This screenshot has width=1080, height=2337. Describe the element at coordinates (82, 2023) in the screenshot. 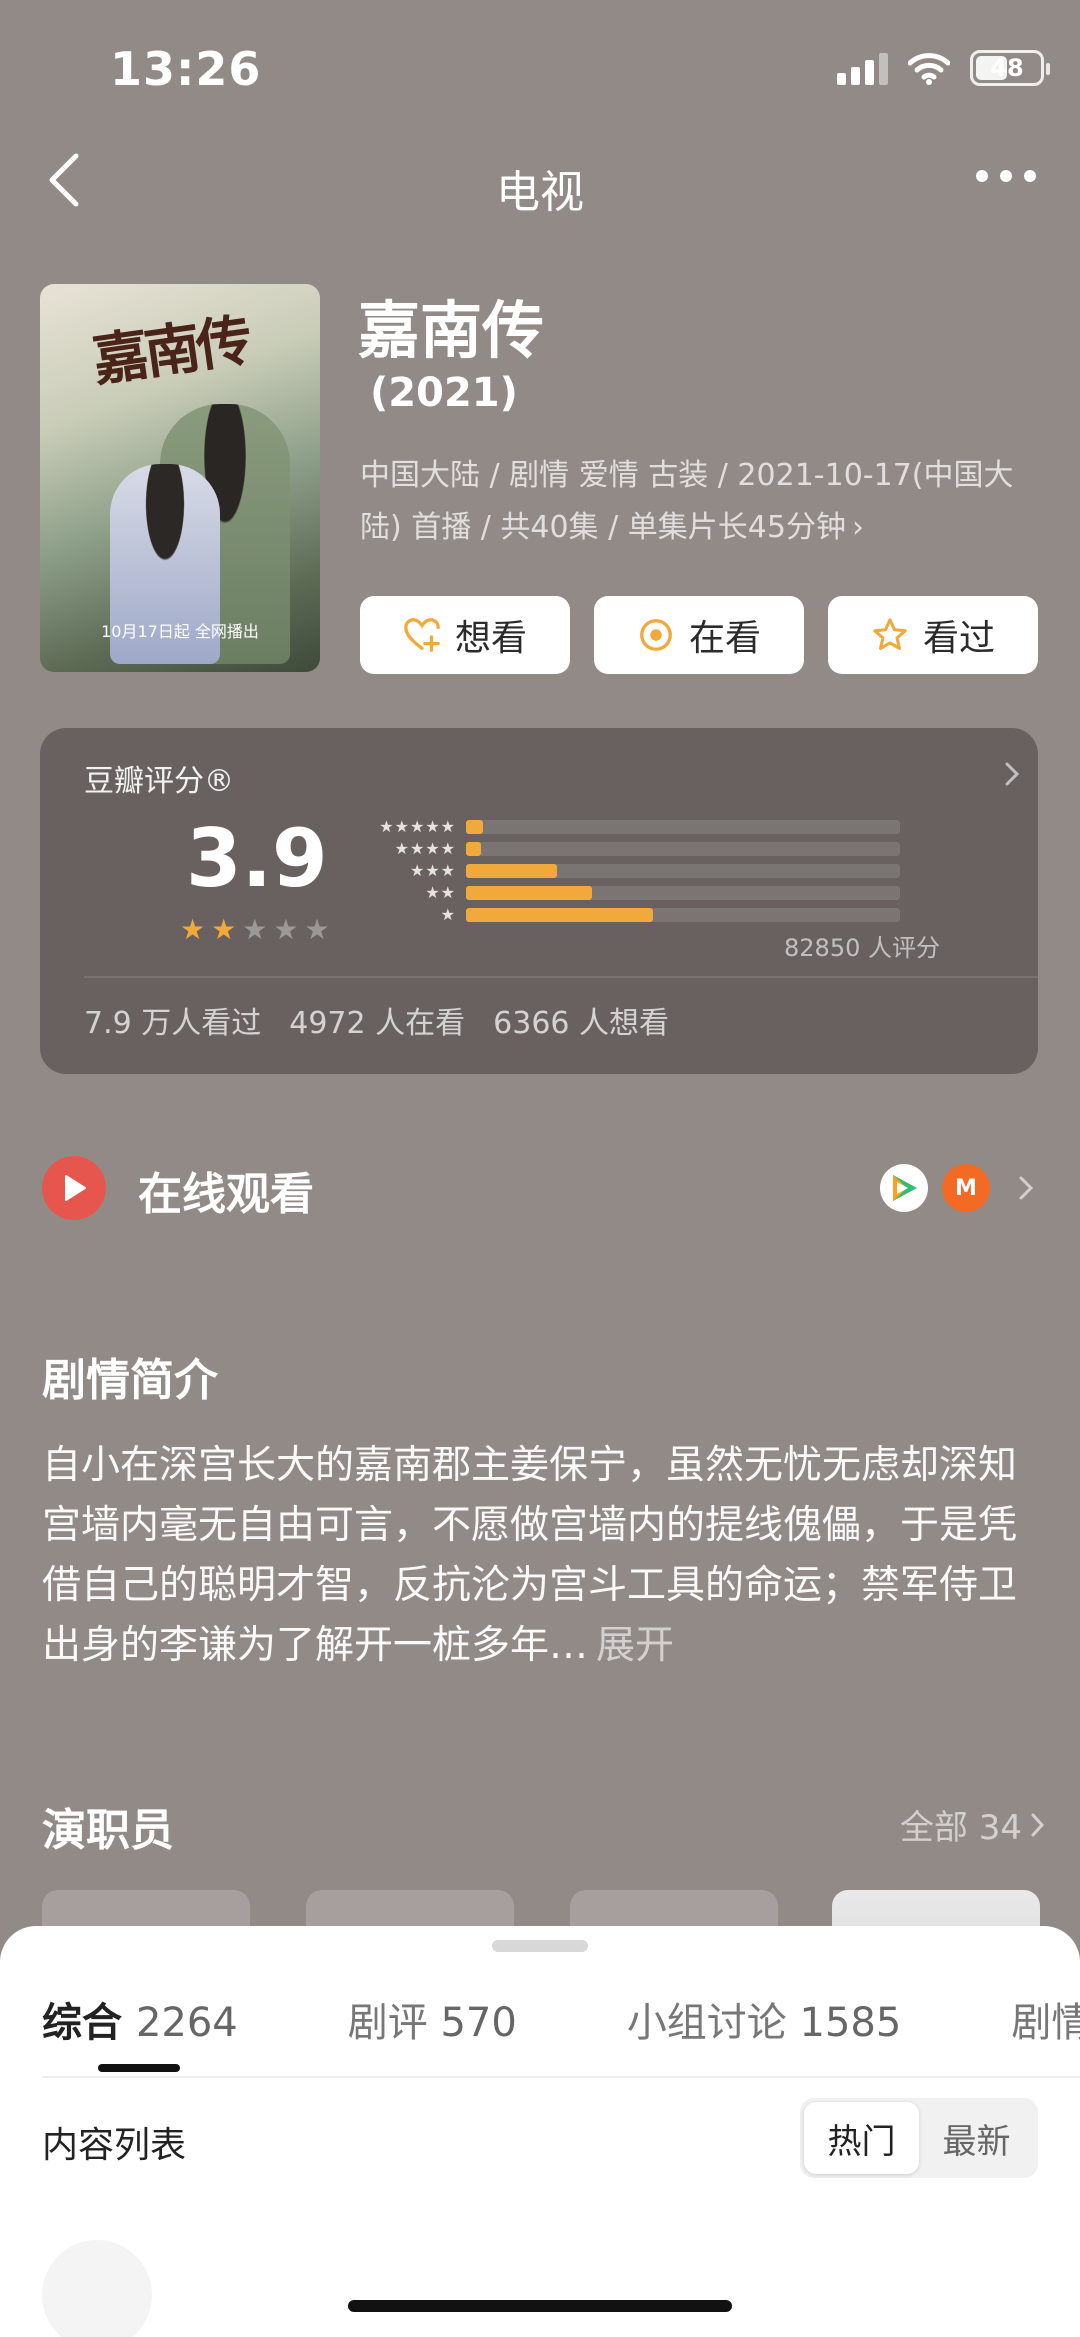

I see `tab-label: 综合` at that location.